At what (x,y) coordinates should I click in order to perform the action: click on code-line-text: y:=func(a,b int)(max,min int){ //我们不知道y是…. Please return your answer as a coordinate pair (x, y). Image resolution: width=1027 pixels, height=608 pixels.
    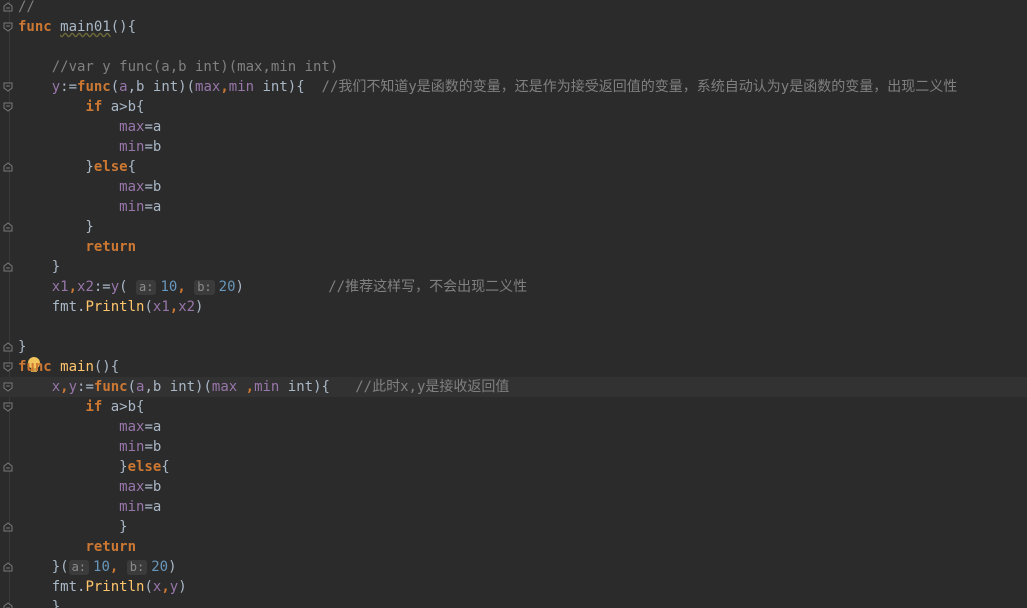
    Looking at the image, I should click on (488, 87).